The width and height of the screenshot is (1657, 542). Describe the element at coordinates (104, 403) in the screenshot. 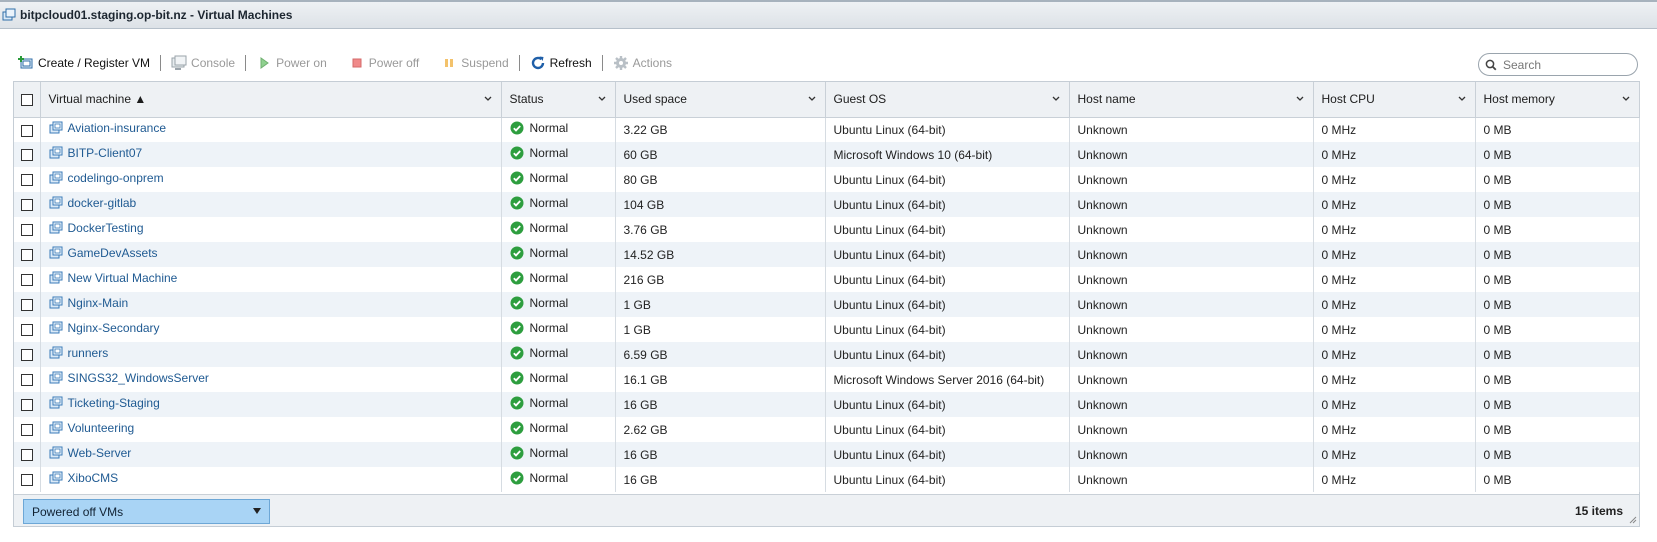

I see `vm-name-link: Ticketing-Staging` at that location.